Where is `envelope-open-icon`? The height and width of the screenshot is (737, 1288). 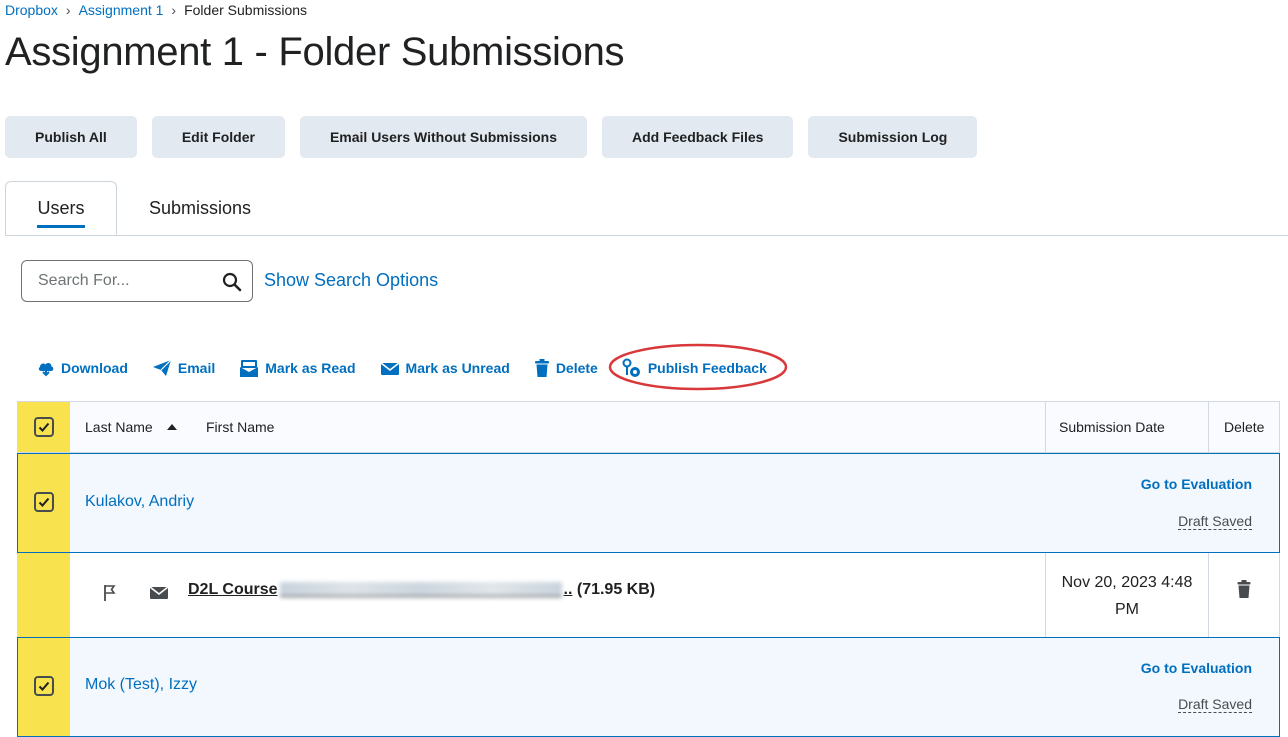
envelope-open-icon is located at coordinates (249, 368).